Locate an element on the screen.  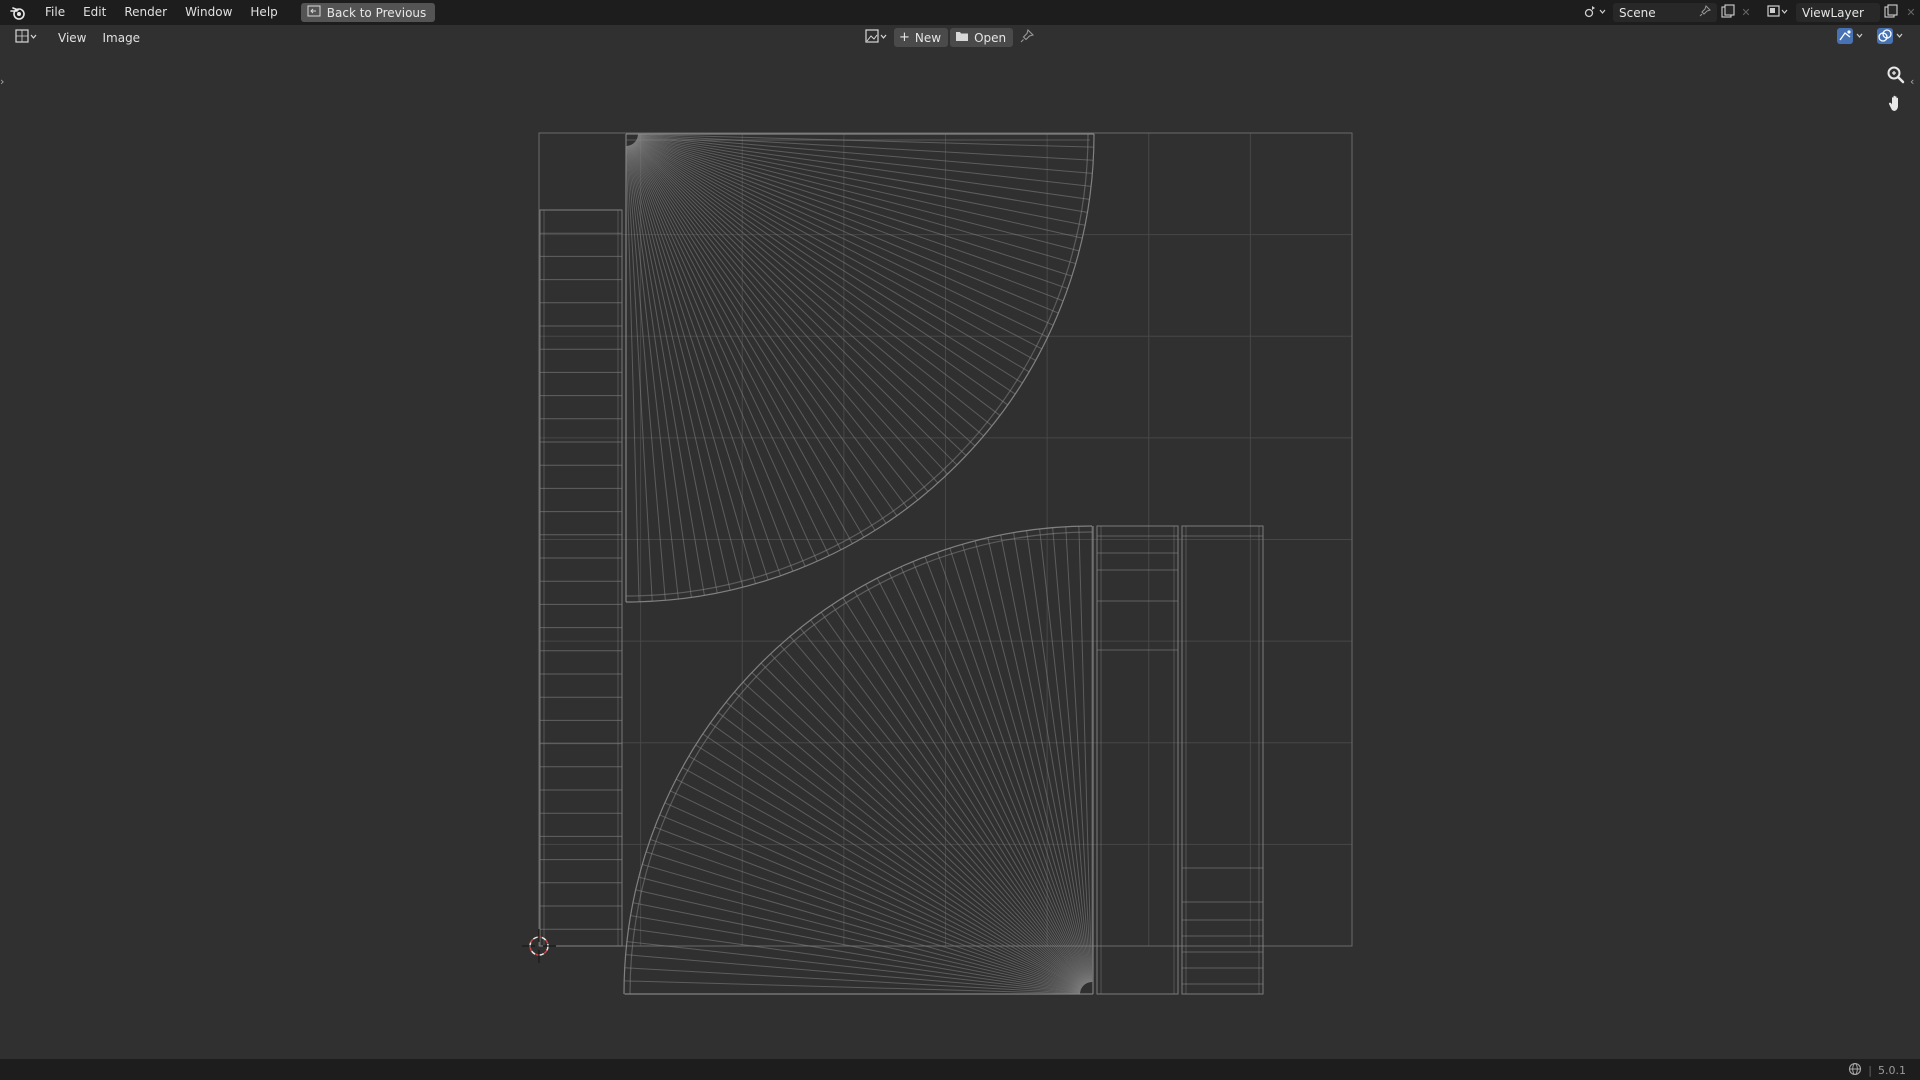
delete-view-layer-button: ✕ is located at coordinates (1911, 12).